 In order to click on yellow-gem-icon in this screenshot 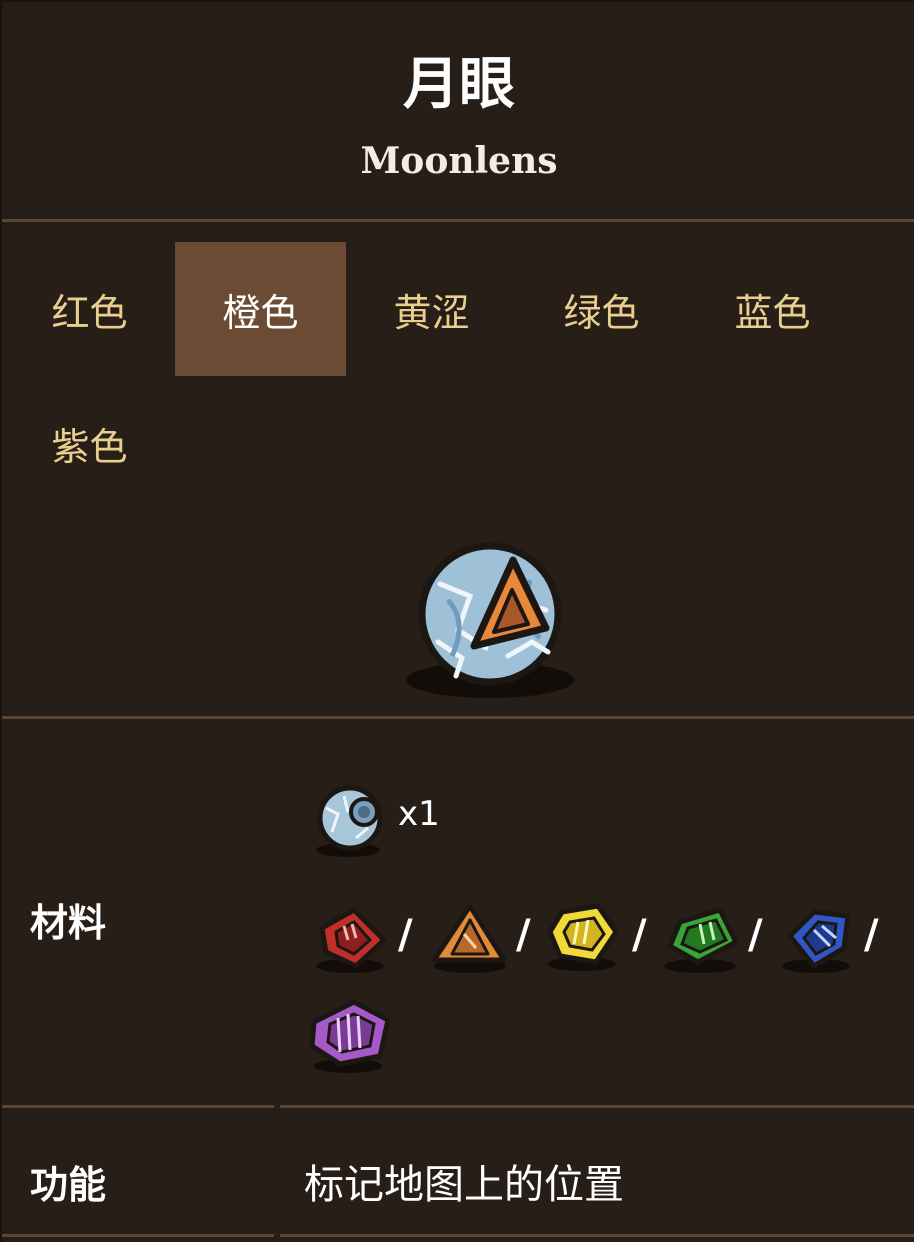, I will do `click(583, 937)`.